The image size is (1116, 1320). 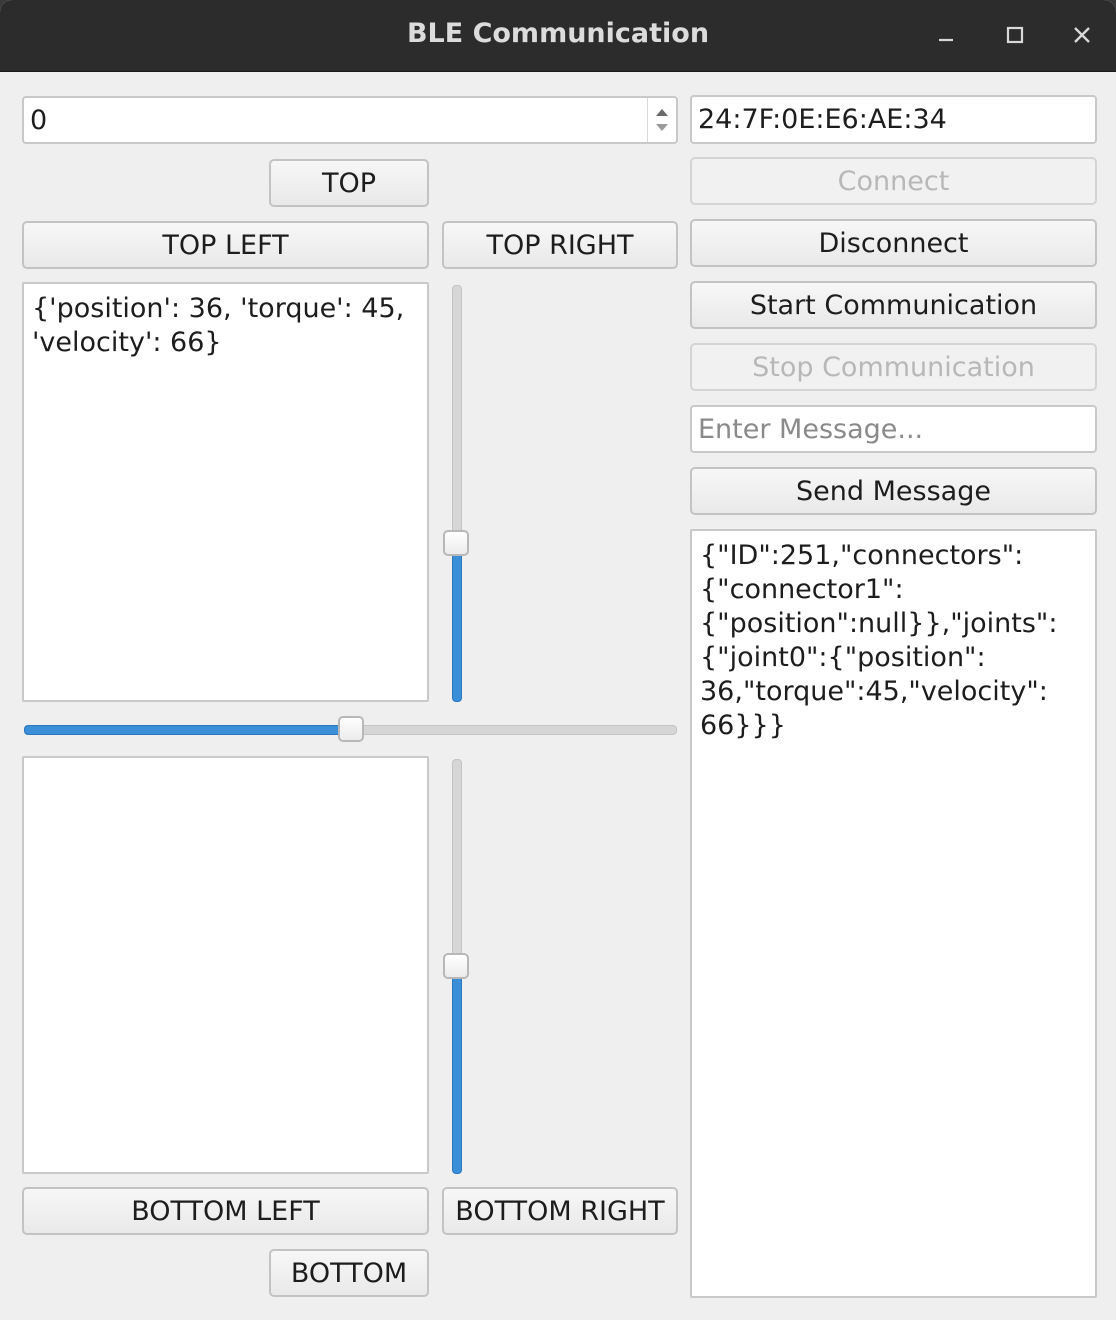 What do you see at coordinates (560, 1211) in the screenshot?
I see `bottom-right-button: BOTTOM RIGHT` at bounding box center [560, 1211].